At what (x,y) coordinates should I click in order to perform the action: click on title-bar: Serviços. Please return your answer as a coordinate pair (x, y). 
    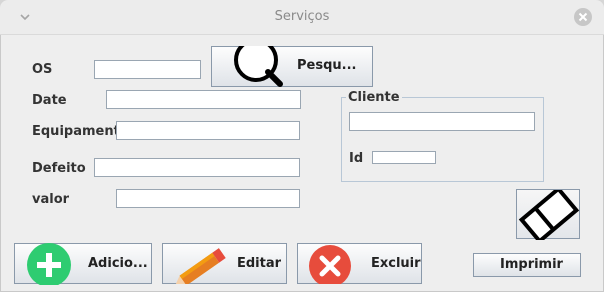
    Looking at the image, I should click on (302, 17).